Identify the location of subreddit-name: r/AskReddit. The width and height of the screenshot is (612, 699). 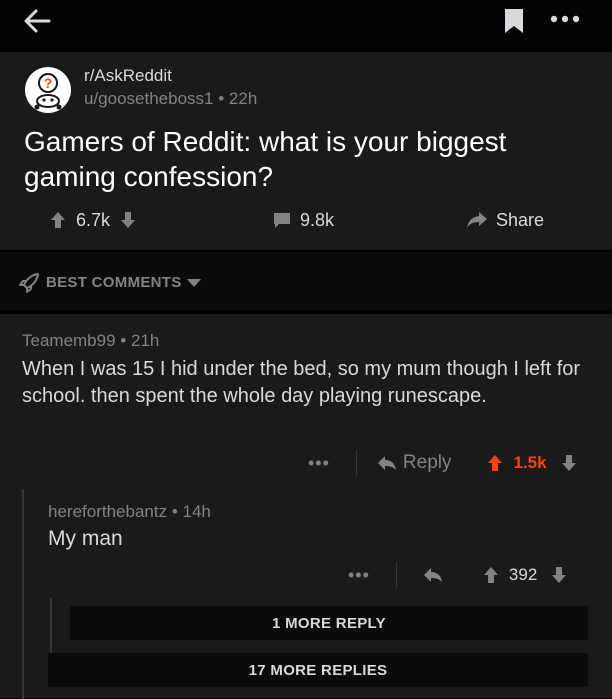
(128, 76).